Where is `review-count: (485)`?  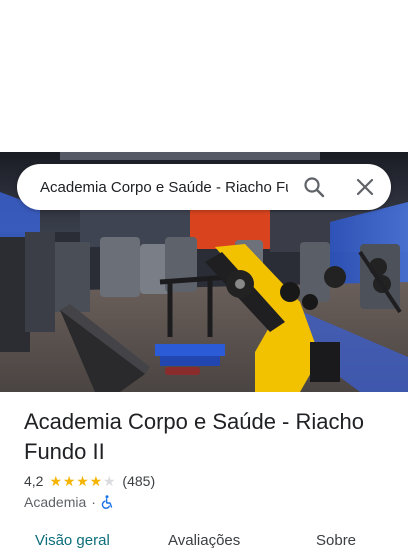
review-count: (485) is located at coordinates (138, 481).